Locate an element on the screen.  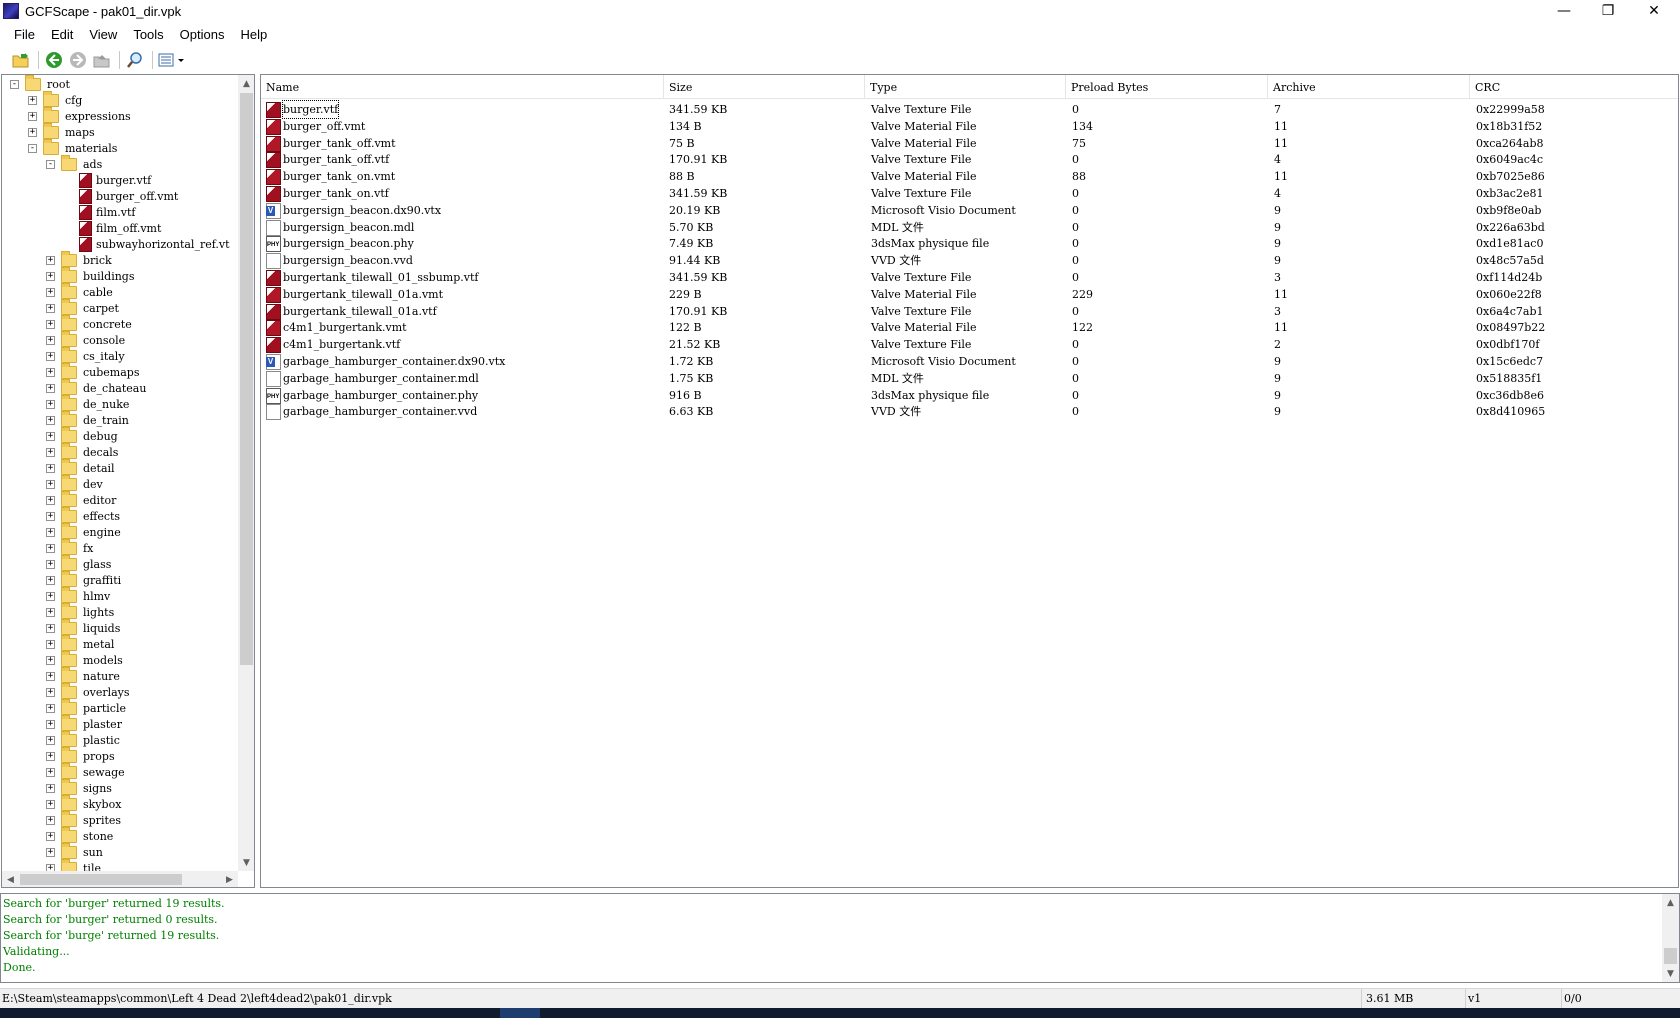
tree-file-item: film_off.vmt is located at coordinates (112, 228).